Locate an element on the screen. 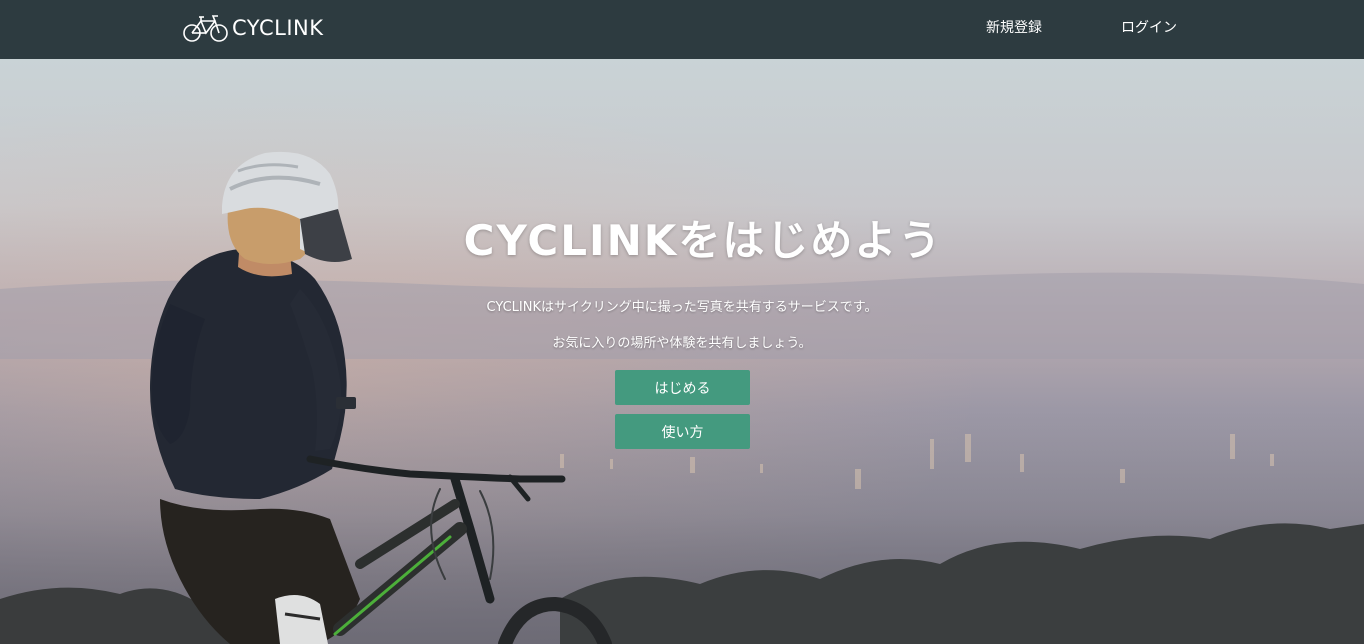 This screenshot has height=644, width=1364. brand-name: CYCLINK is located at coordinates (278, 28).